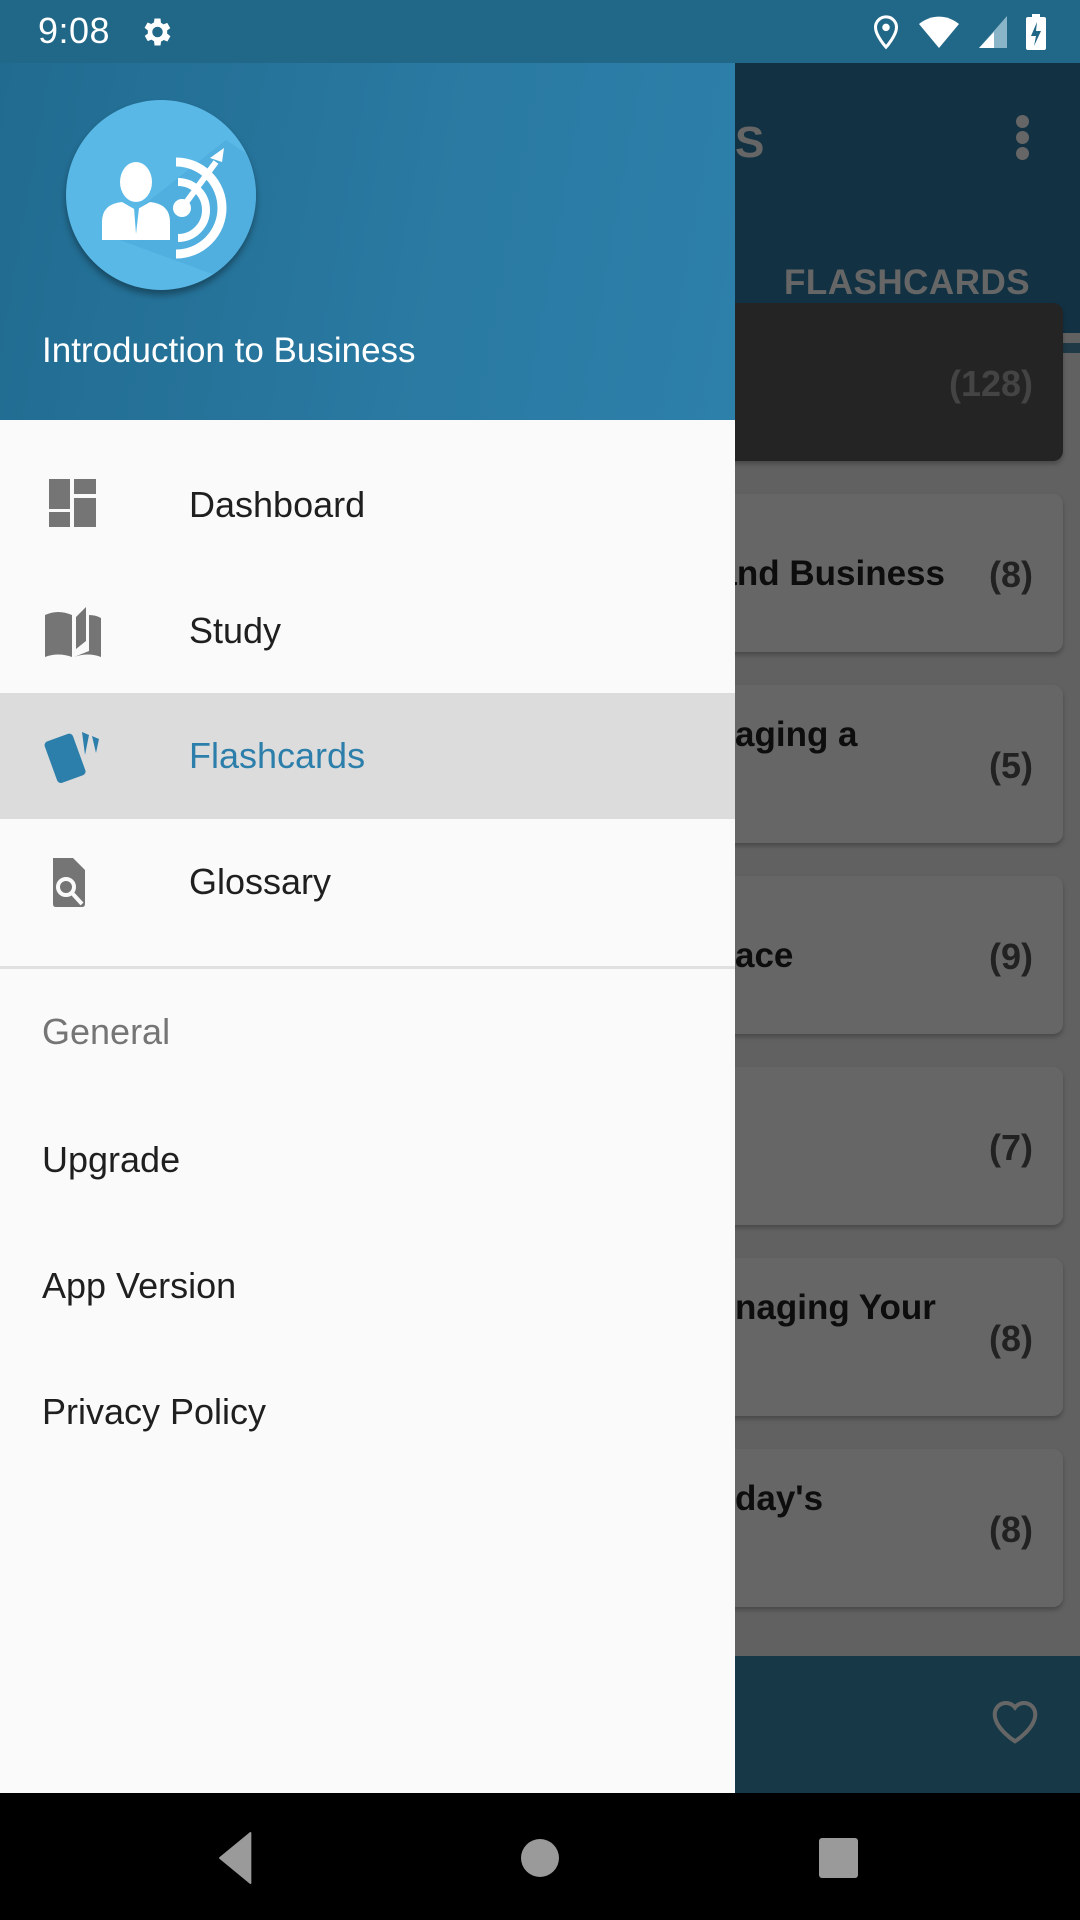 The height and width of the screenshot is (1920, 1080). Describe the element at coordinates (367, 631) in the screenshot. I see `nav-item-study: Study` at that location.